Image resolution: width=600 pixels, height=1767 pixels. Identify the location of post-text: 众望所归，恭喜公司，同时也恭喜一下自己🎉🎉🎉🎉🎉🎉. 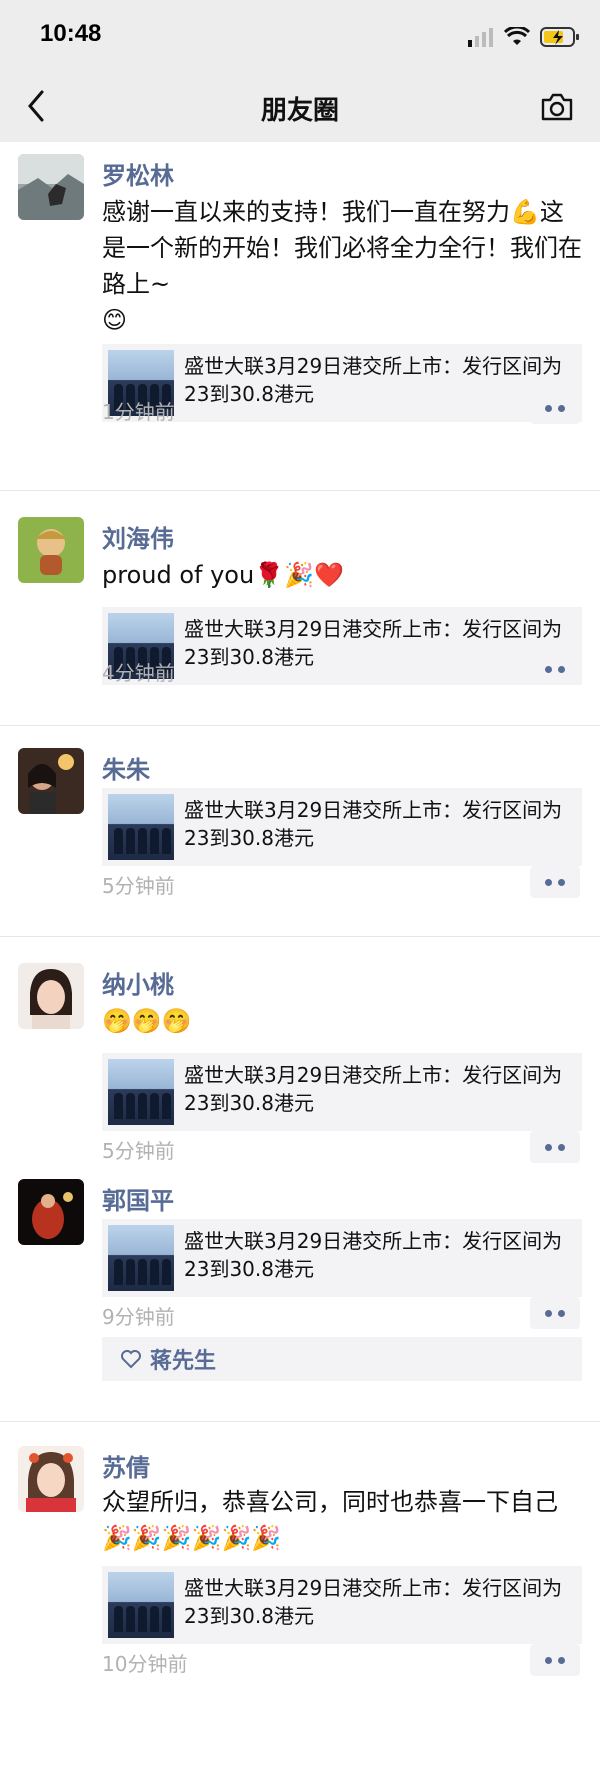
(330, 1520).